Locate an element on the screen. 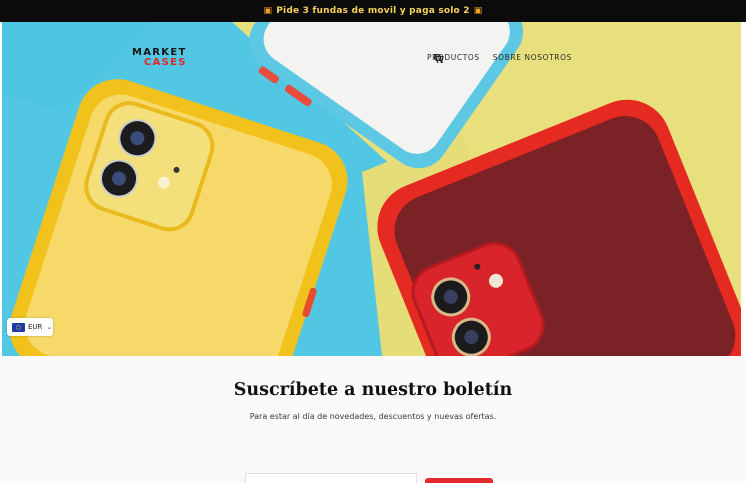  newsletter-subscribe-button is located at coordinates (459, 480).